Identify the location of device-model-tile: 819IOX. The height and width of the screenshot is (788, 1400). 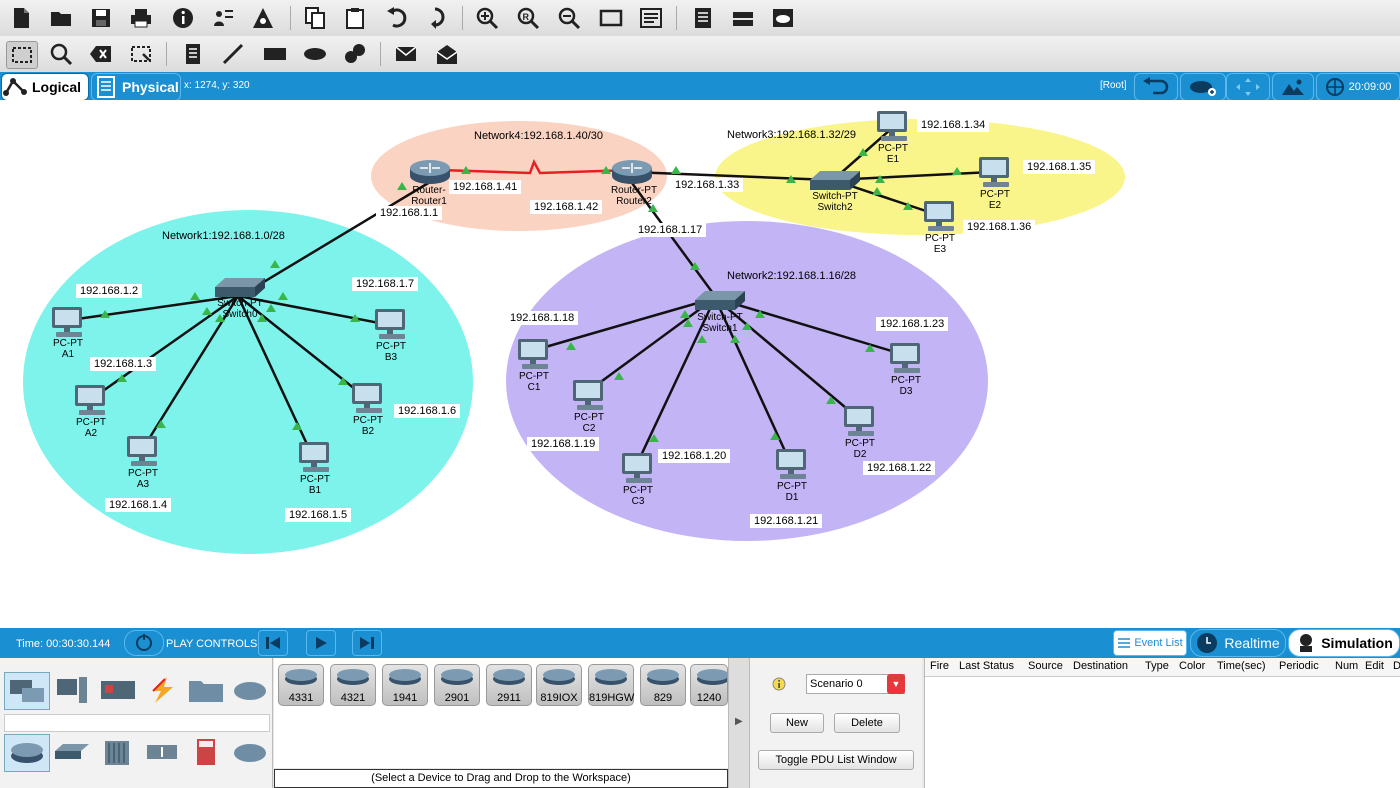
(559, 685).